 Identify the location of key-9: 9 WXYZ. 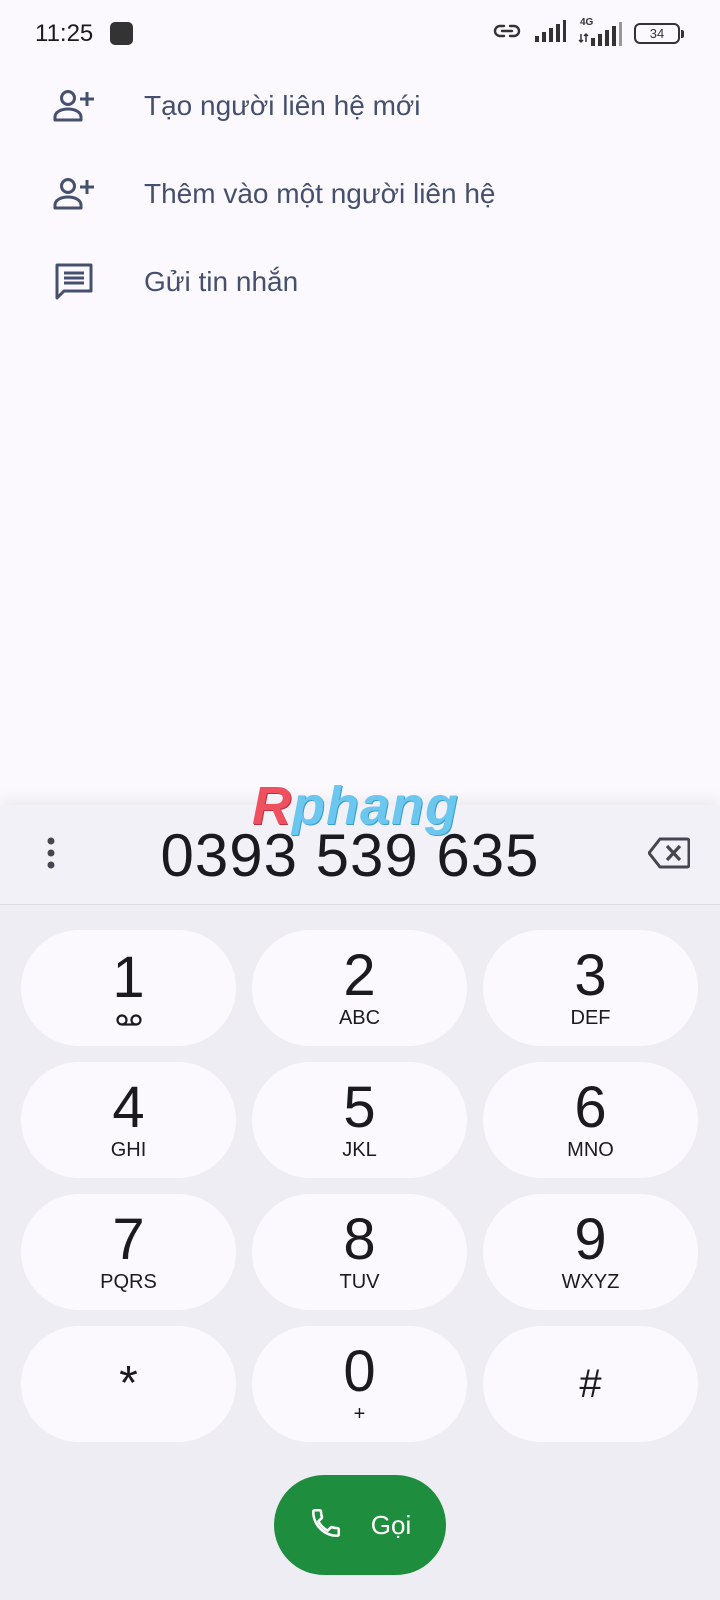
(590, 1252).